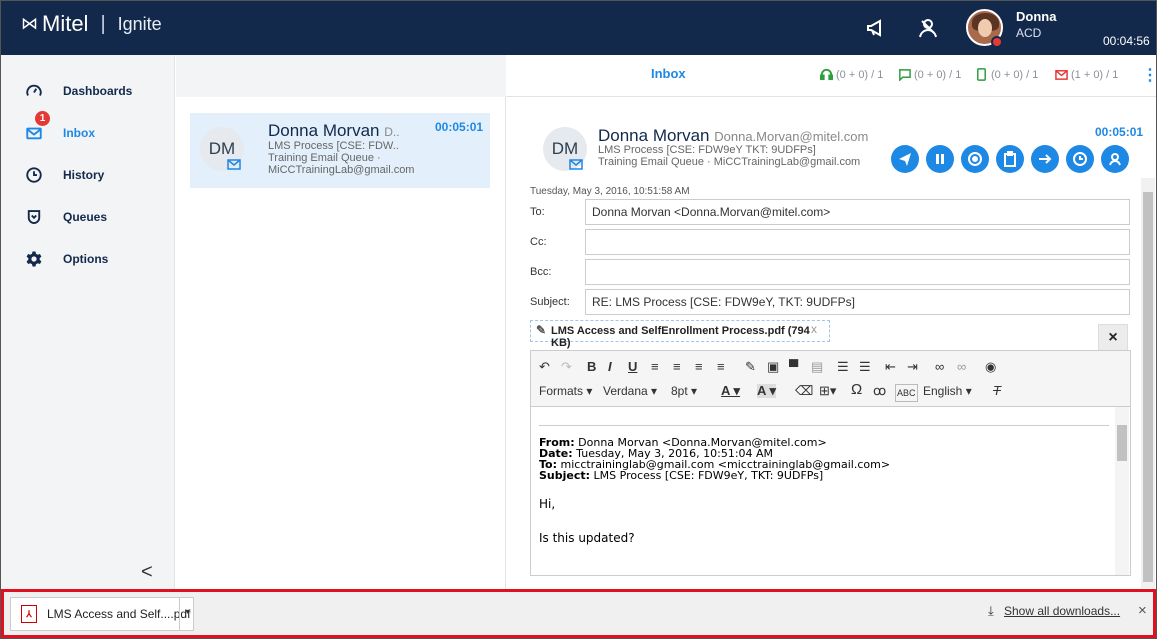 This screenshot has width=1157, height=639. What do you see at coordinates (890, 367) in the screenshot?
I see `outdent-icon: ⇤` at bounding box center [890, 367].